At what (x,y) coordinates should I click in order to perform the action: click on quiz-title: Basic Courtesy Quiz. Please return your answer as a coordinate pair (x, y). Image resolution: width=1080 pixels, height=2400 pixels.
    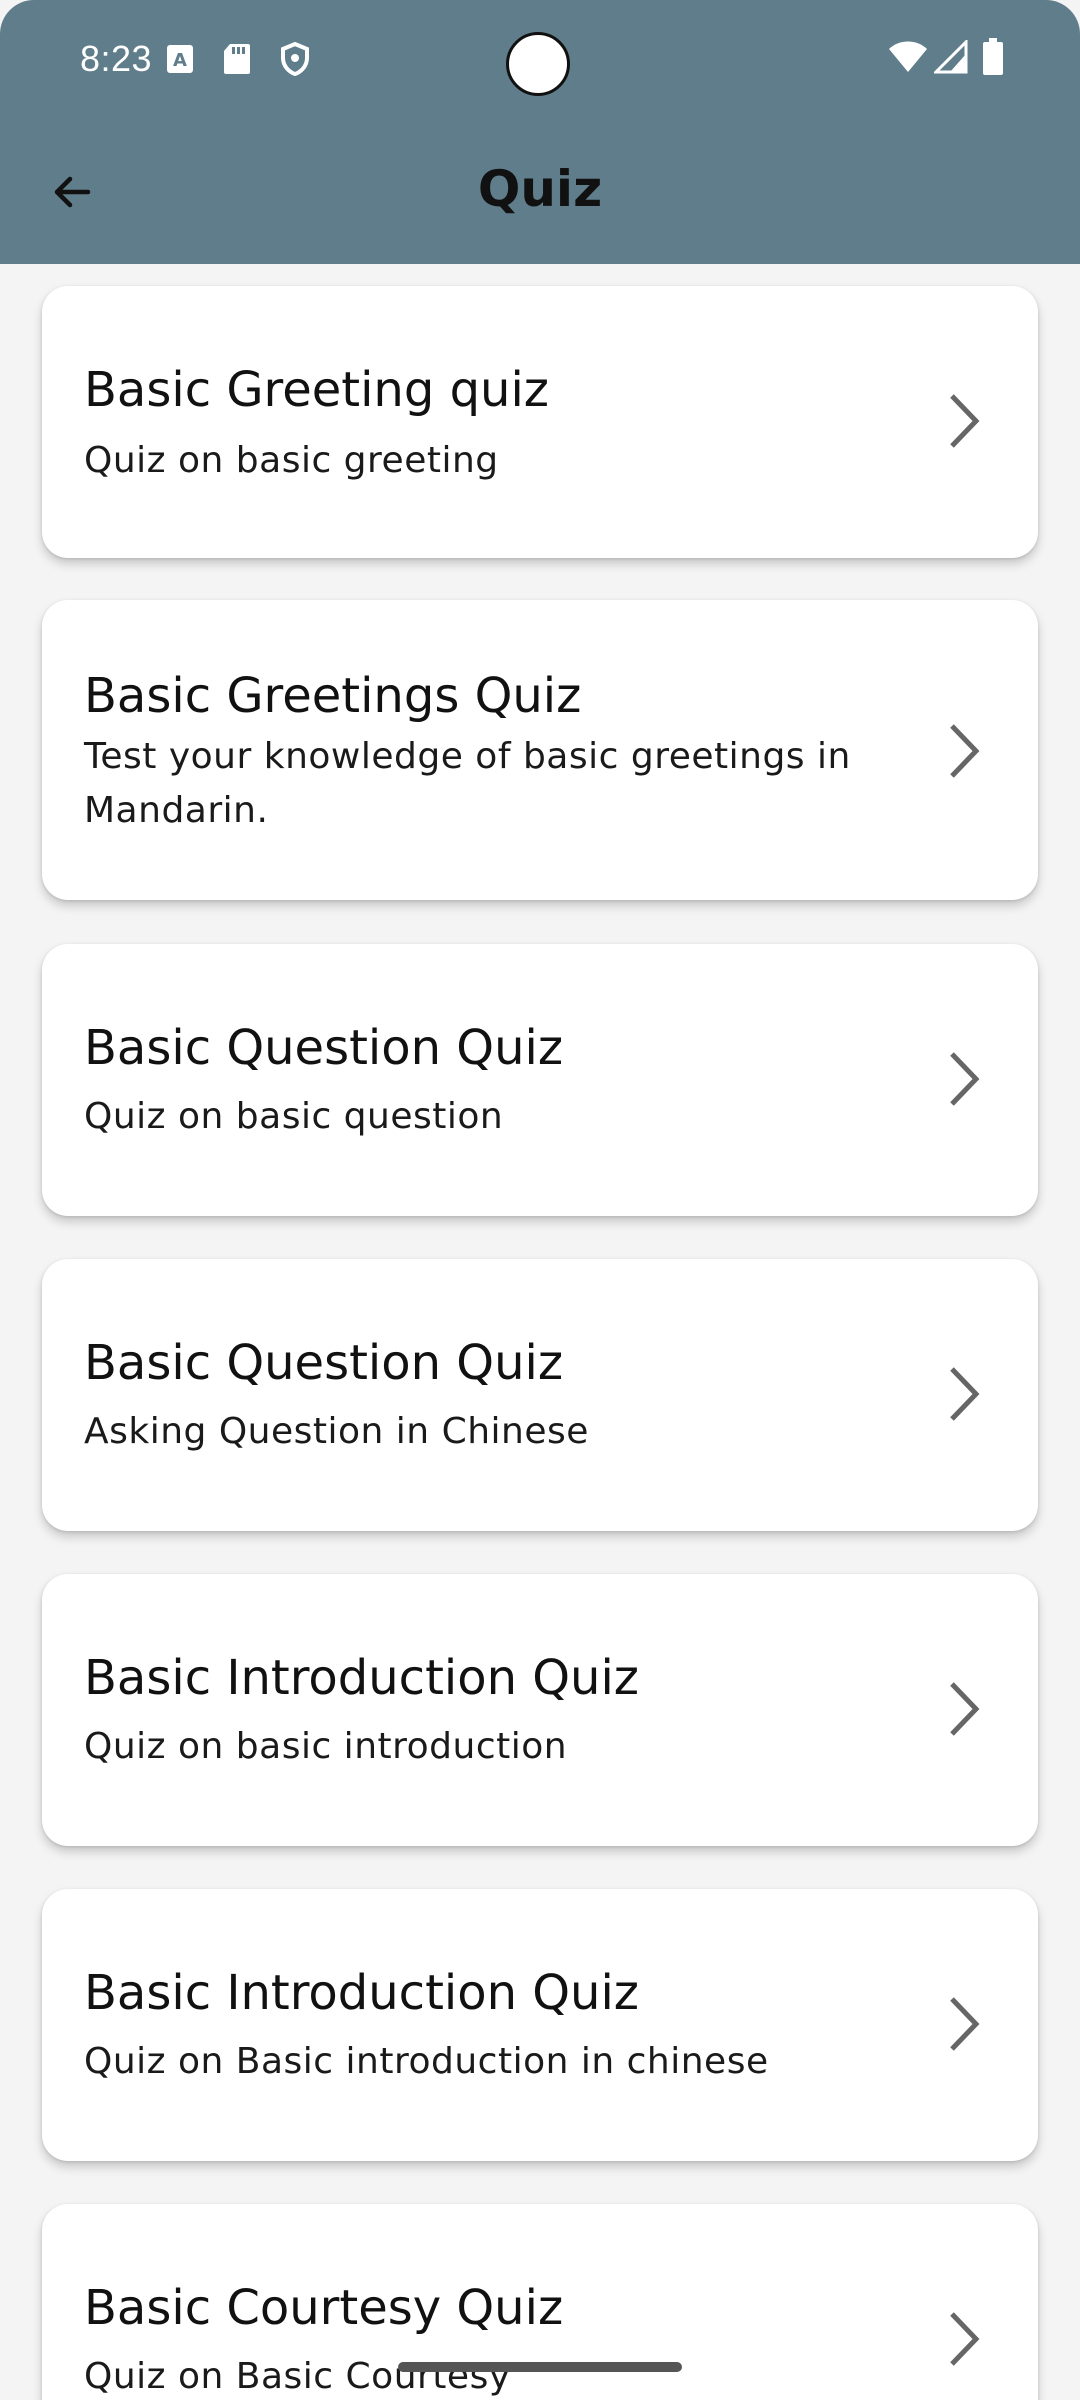
    Looking at the image, I should click on (324, 2308).